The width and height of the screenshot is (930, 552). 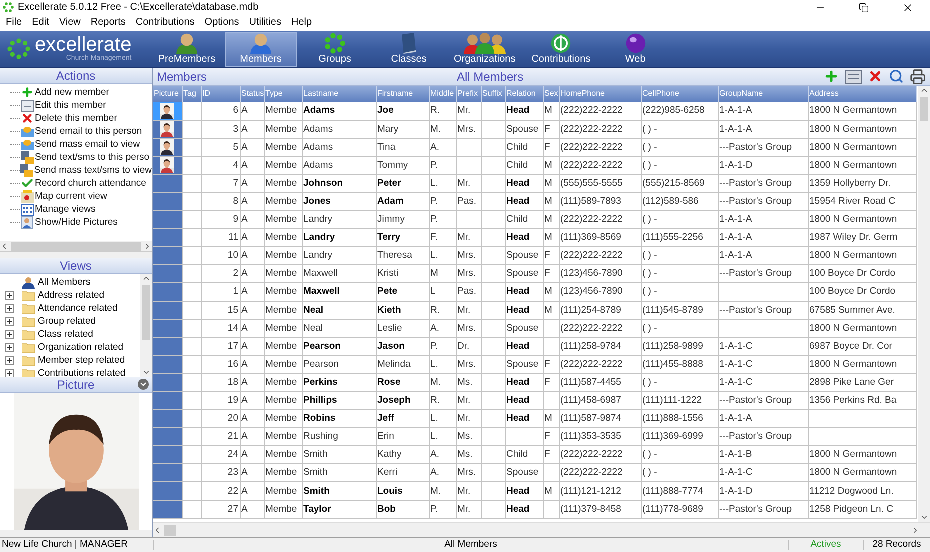 I want to click on menu-item: Reports, so click(x=108, y=23).